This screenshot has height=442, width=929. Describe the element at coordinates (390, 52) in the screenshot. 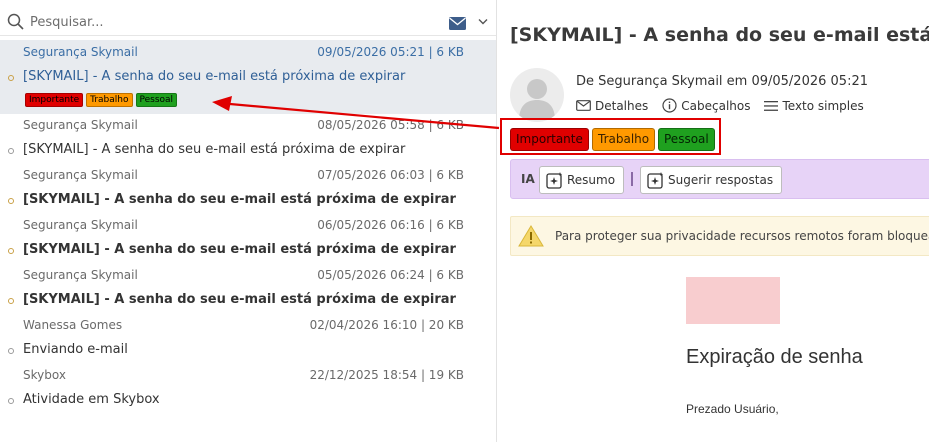

I see `message-meta: 09/05/2026 05:21 | 6 KB` at that location.